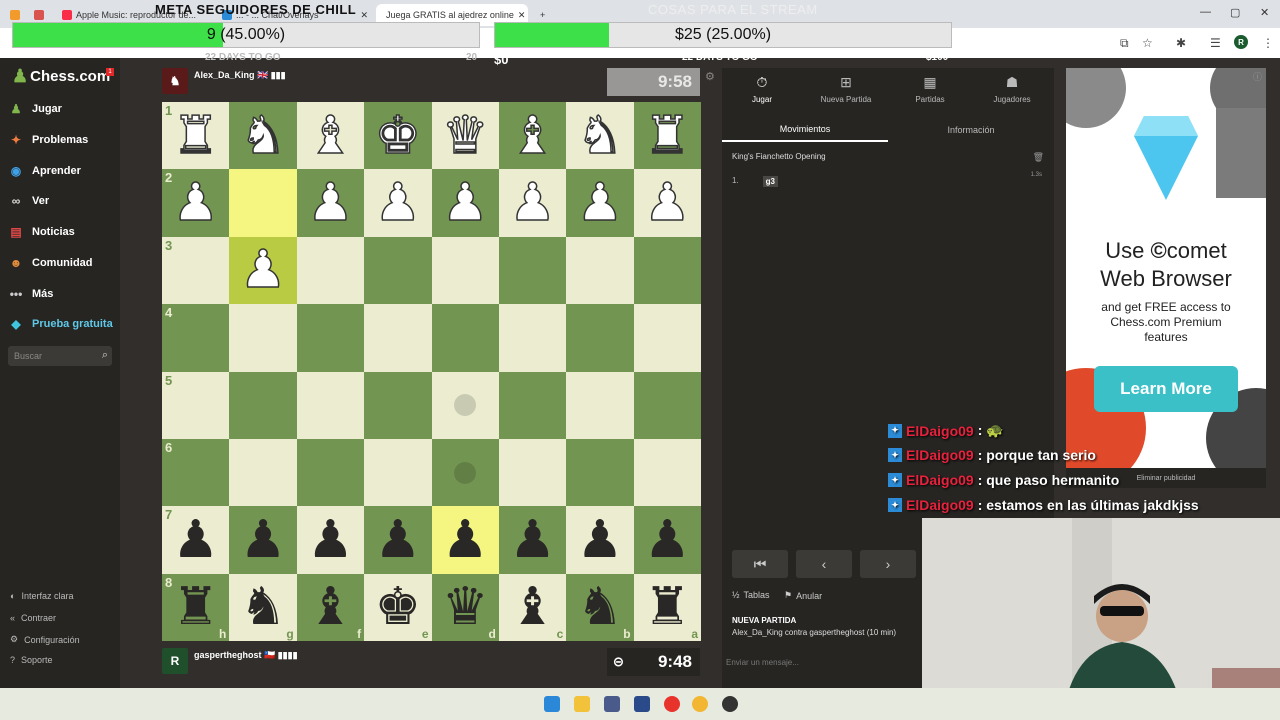 The height and width of the screenshot is (720, 1280). I want to click on board-square: ♟ 7, so click(196, 540).